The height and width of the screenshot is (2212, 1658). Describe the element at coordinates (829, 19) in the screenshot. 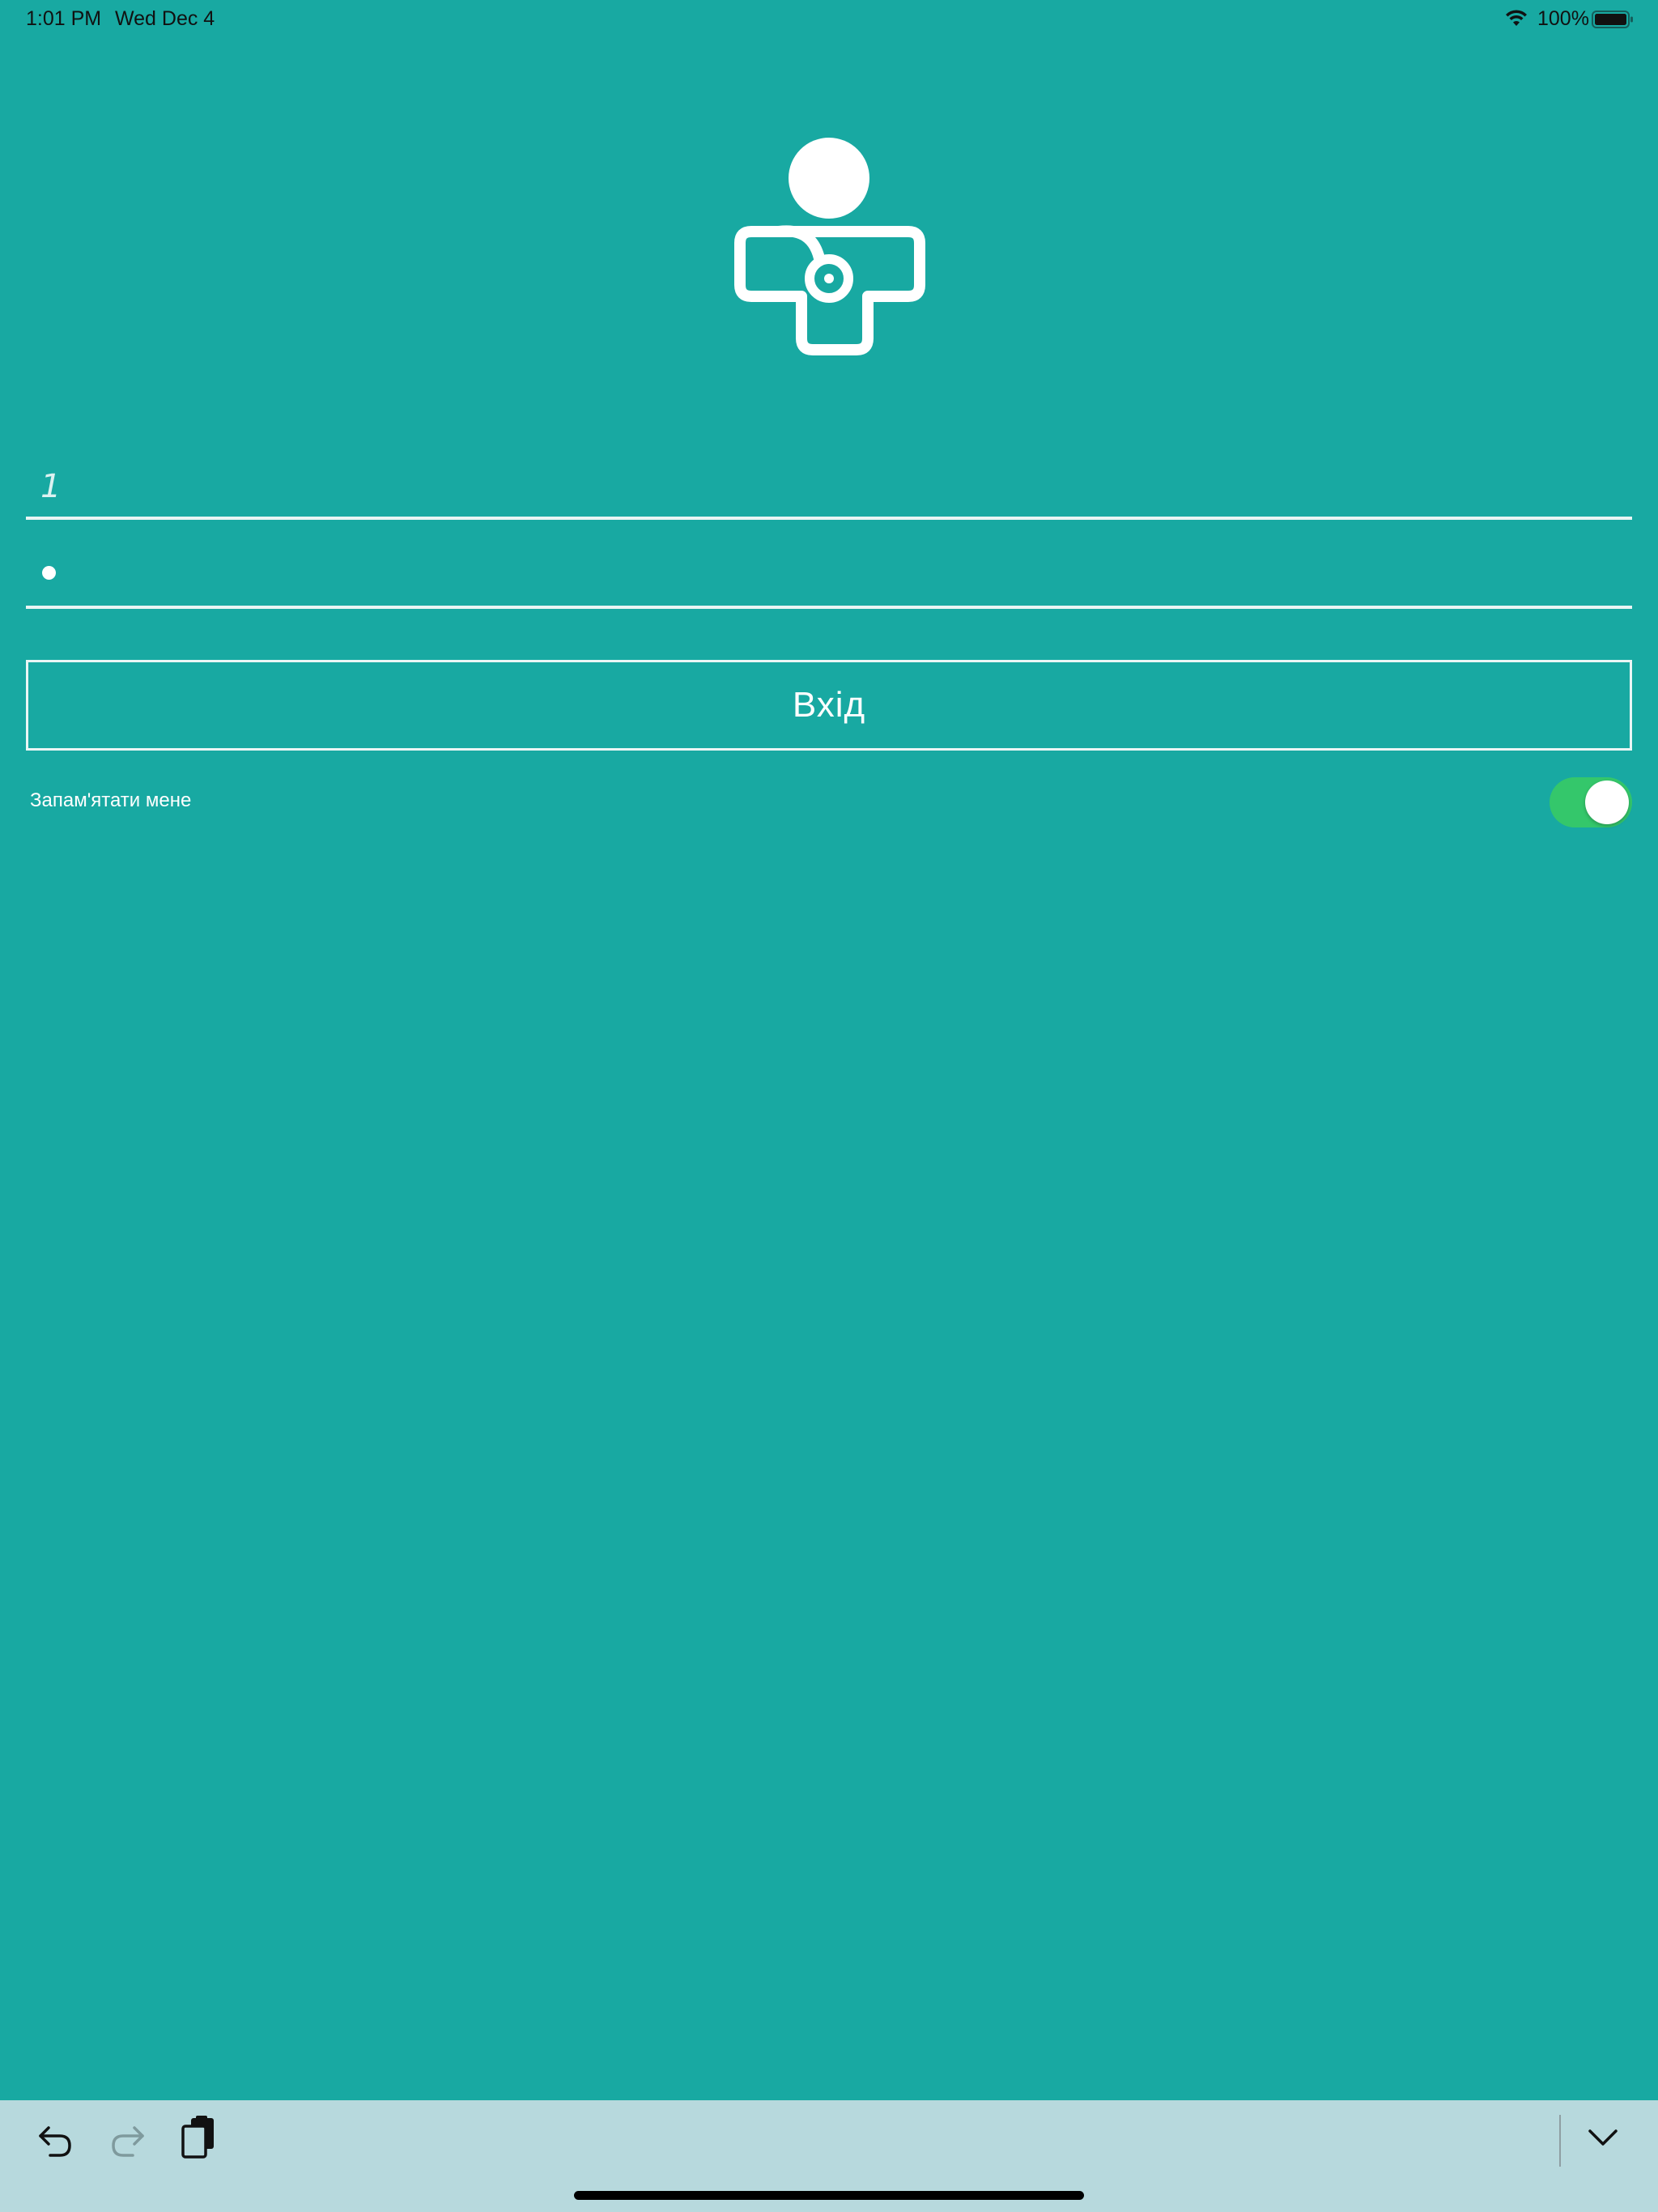

I see `status-bar: 1:01 PM Wed Dec 4 100%` at that location.